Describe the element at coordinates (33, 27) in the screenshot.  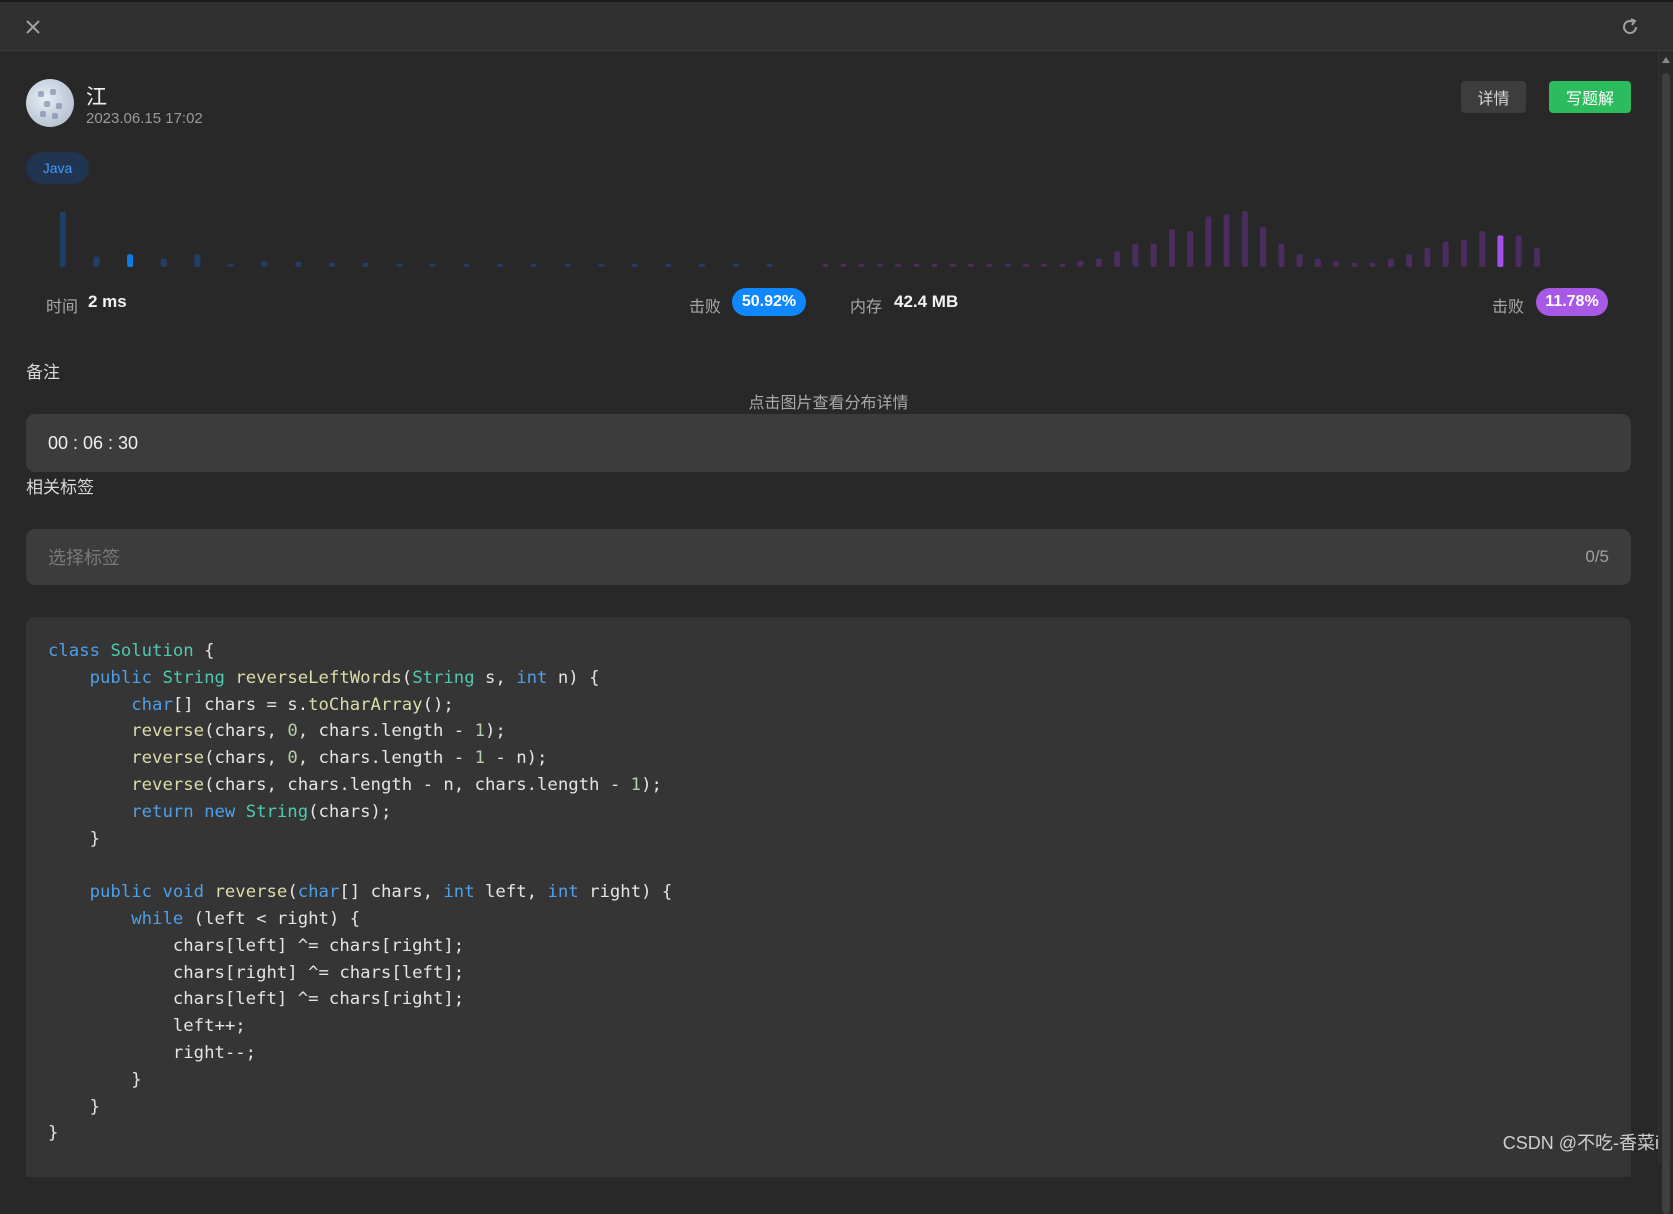
I see `close-icon` at that location.